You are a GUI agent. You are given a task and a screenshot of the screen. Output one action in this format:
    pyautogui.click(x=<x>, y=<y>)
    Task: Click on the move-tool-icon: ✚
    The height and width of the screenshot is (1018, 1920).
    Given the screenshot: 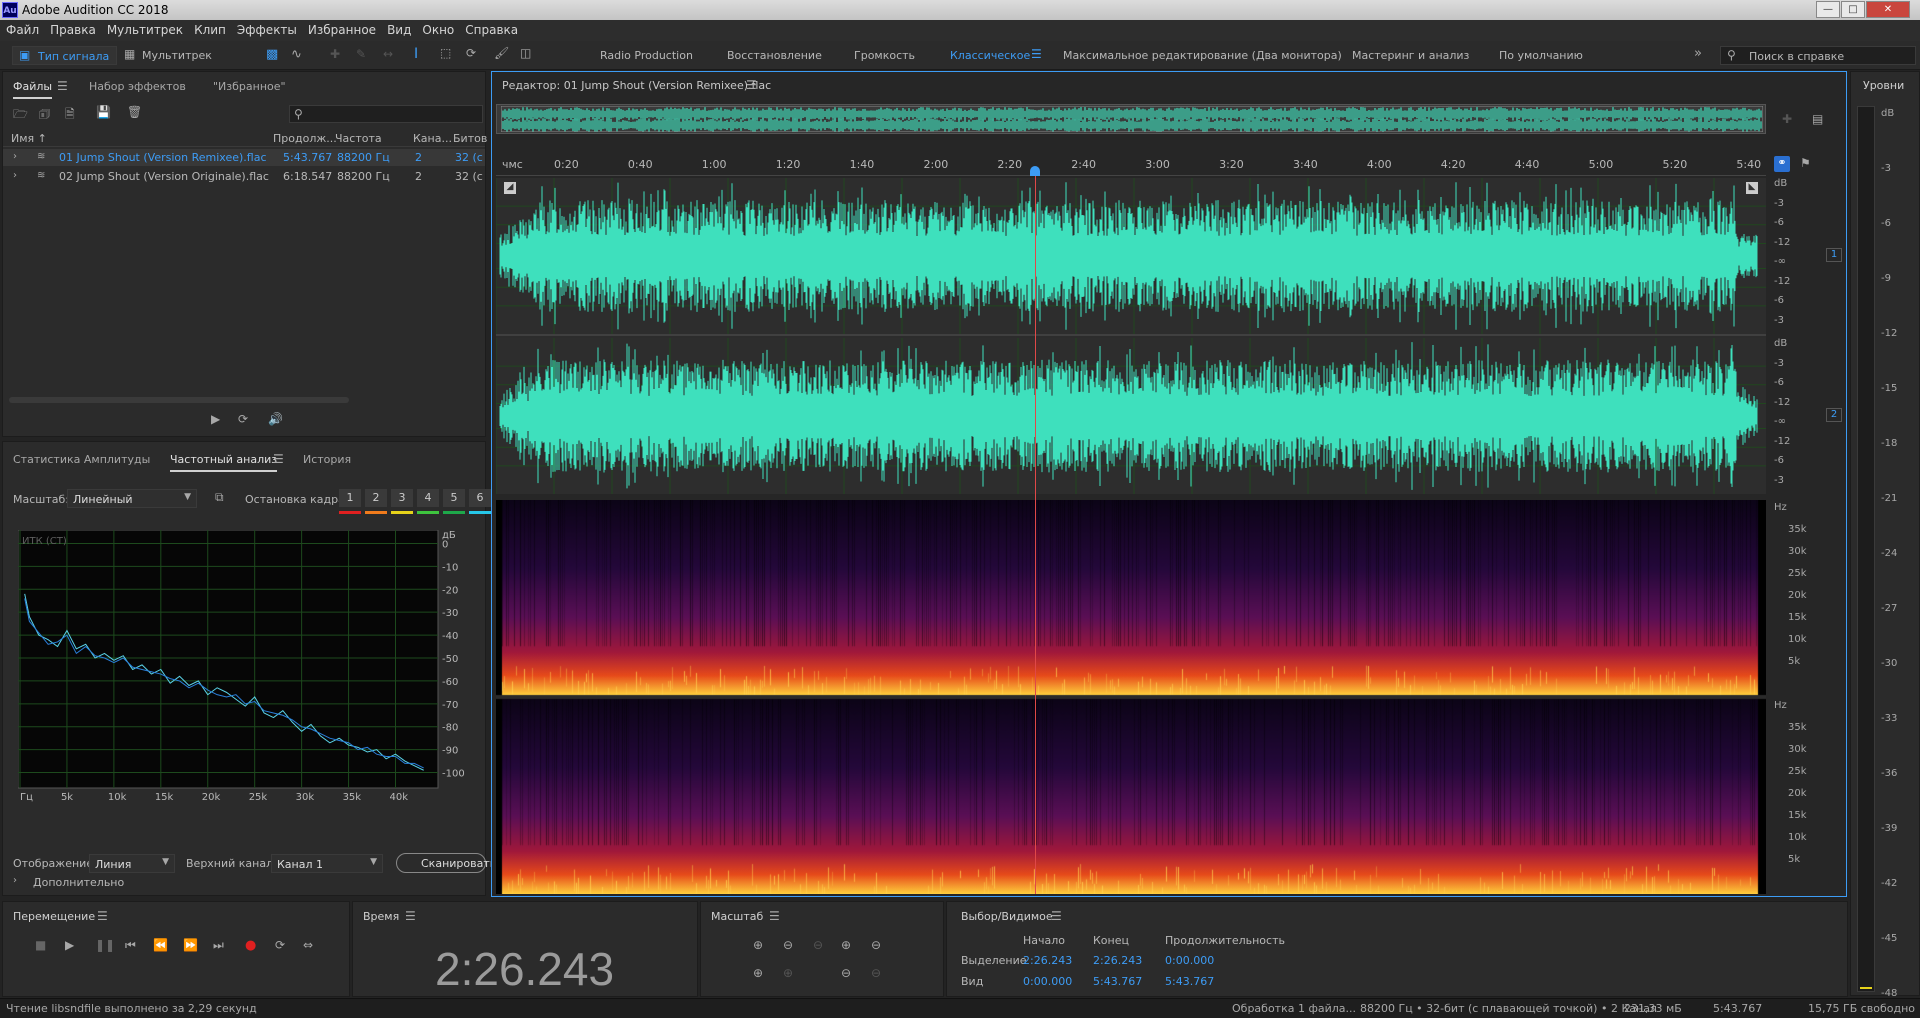 What is the action you would take?
    pyautogui.click(x=335, y=54)
    